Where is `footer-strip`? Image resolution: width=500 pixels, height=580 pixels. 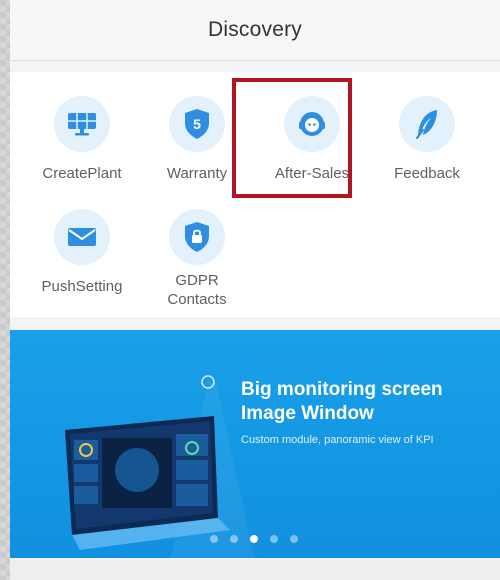 footer-strip is located at coordinates (255, 570).